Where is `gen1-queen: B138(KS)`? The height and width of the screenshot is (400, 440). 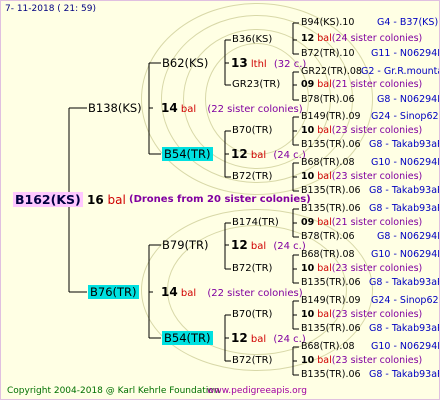
gen1-queen: B138(KS) is located at coordinates (115, 108).